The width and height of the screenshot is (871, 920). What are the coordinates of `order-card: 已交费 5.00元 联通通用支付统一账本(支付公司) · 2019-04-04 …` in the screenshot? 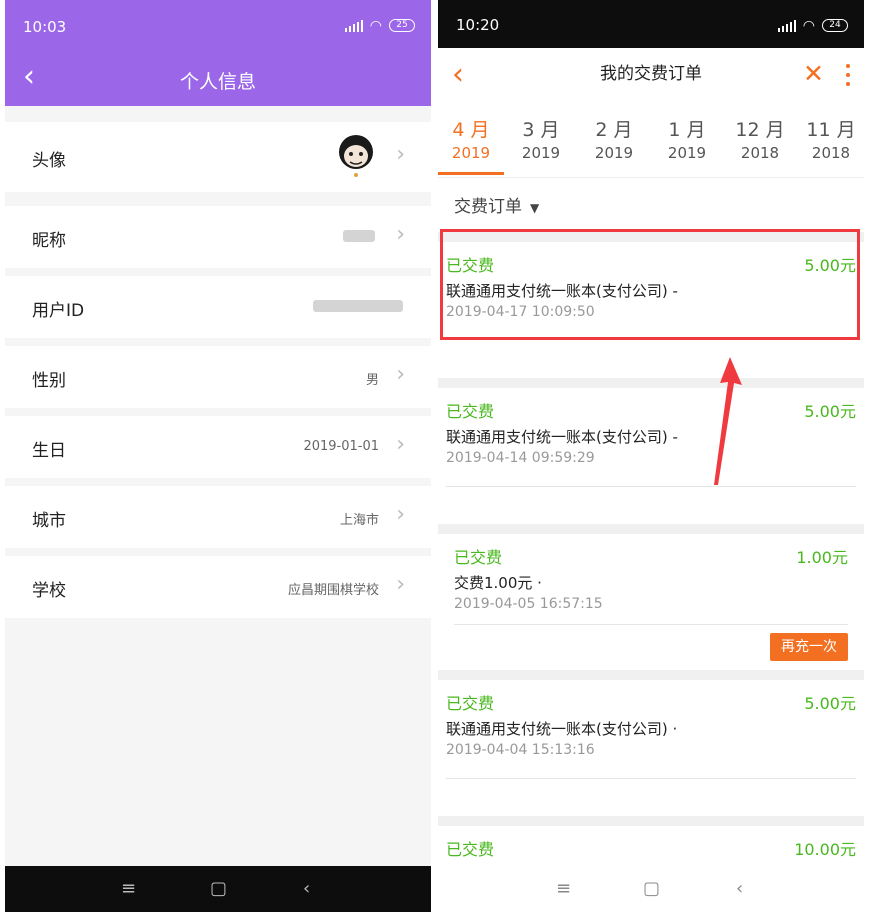 It's located at (651, 736).